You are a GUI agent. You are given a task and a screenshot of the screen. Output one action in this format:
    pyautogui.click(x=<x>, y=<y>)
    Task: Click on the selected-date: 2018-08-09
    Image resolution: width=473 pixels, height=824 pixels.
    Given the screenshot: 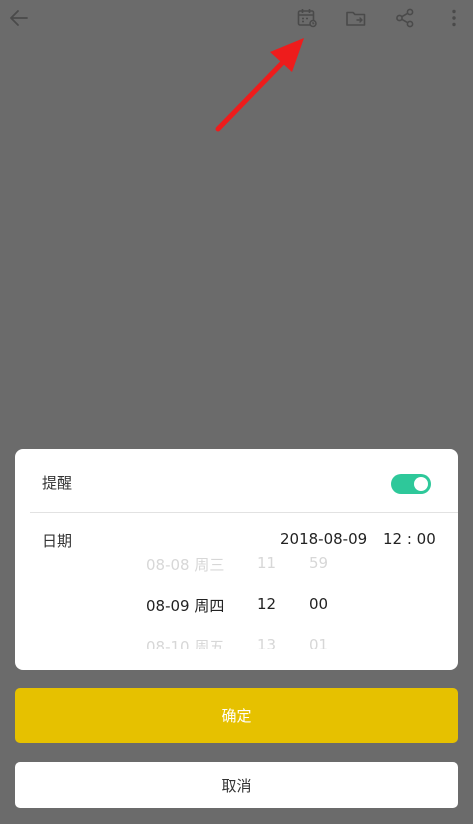 What is the action you would take?
    pyautogui.click(x=324, y=539)
    